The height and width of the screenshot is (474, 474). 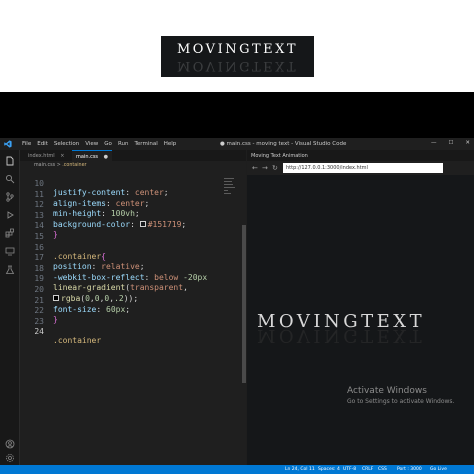 What do you see at coordinates (44, 165) in the screenshot?
I see `breadcrumb-file: main.css` at bounding box center [44, 165].